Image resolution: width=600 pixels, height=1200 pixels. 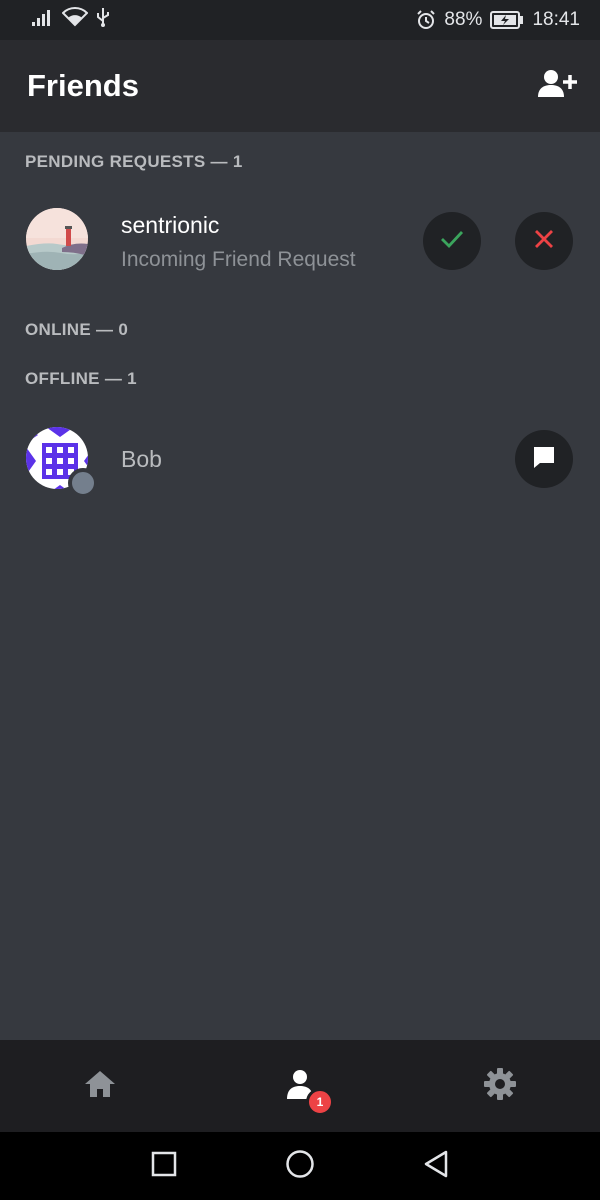 What do you see at coordinates (507, 20) in the screenshot?
I see `battery-charging-icon` at bounding box center [507, 20].